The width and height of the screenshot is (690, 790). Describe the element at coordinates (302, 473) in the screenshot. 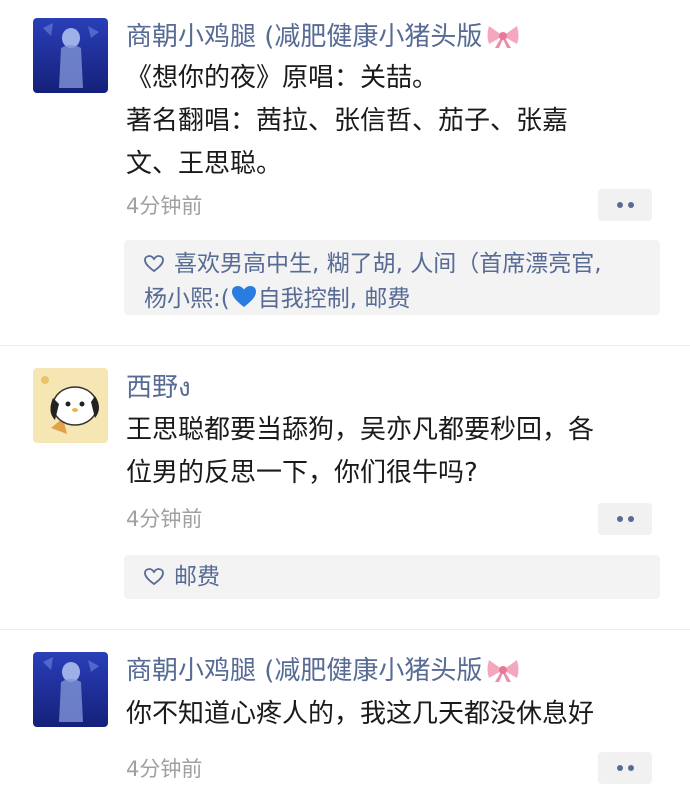

I see `comment-line: 位男的反思一下，你们很牛吗?` at that location.